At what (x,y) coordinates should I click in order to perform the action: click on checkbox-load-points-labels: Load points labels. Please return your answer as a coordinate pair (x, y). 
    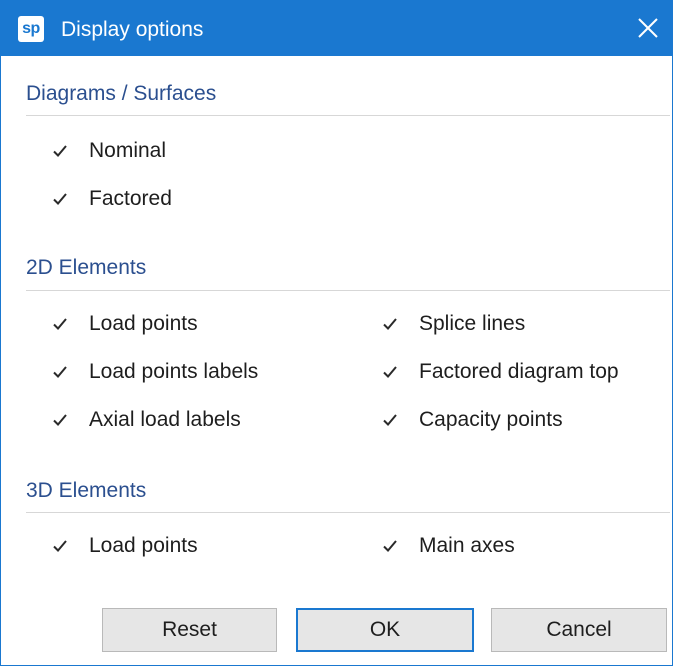
    Looking at the image, I should click on (154, 372).